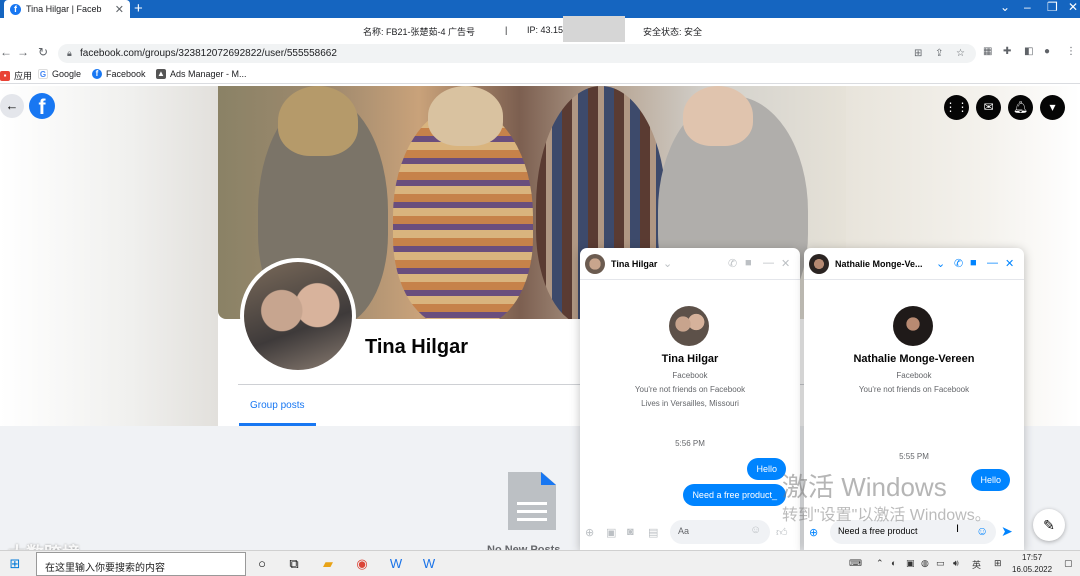 This screenshot has height=576, width=1080. Describe the element at coordinates (545, 30) in the screenshot. I see `ip-address: IP: 43.15` at that location.